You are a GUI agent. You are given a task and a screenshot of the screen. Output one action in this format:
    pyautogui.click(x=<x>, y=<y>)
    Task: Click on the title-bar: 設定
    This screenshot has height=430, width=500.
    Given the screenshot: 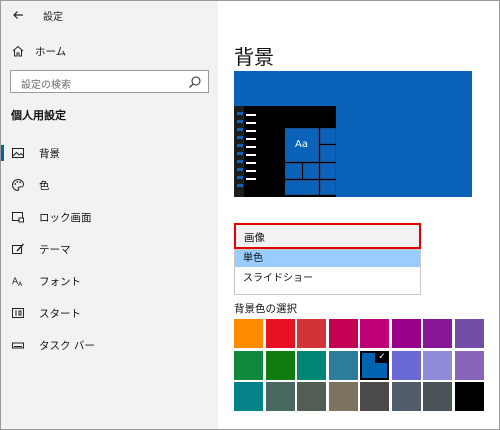 What is the action you would take?
    pyautogui.click(x=109, y=15)
    